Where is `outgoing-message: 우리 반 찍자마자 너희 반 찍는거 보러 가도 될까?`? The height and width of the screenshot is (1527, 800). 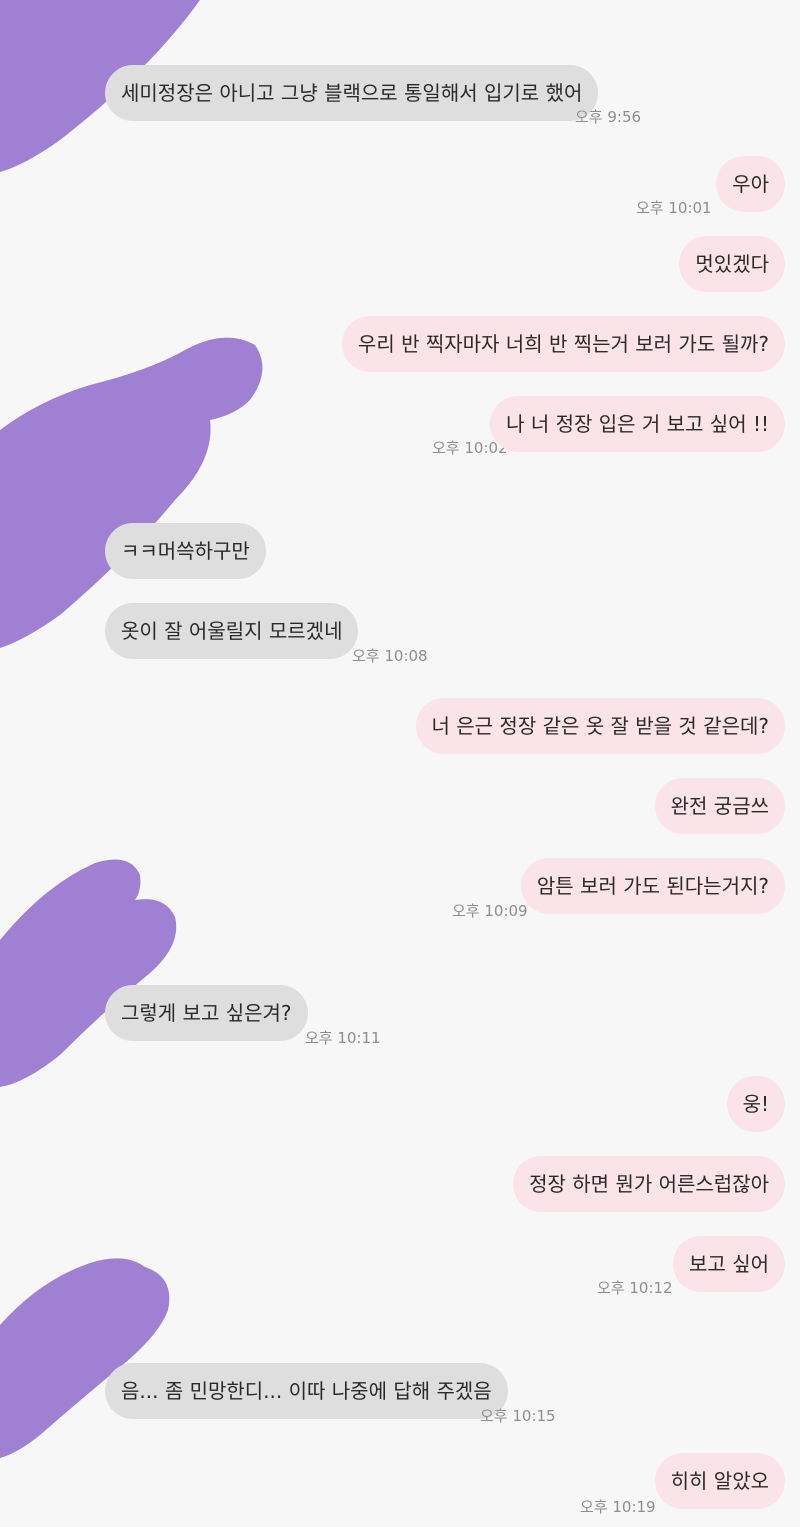
outgoing-message: 우리 반 찍자마자 너희 반 찍는거 보러 가도 될까? is located at coordinates (563, 344).